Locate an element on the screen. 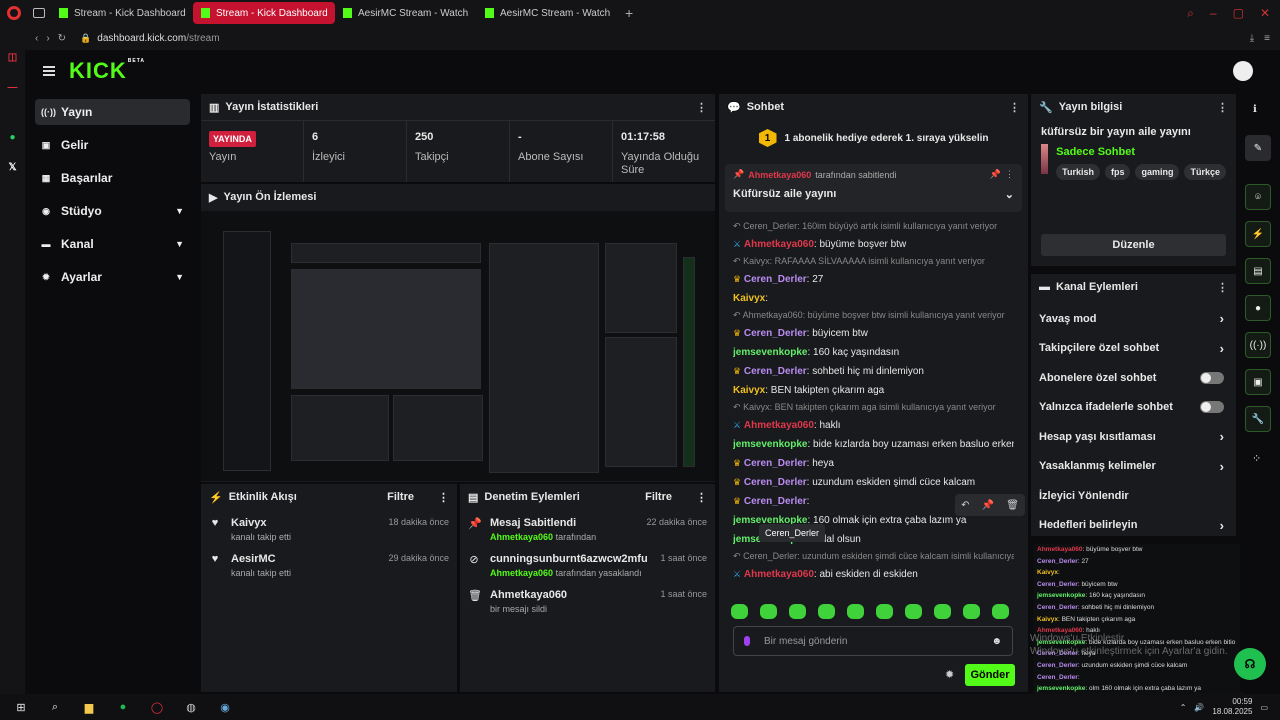 The width and height of the screenshot is (1280, 720). url-path: /stream is located at coordinates (202, 38).